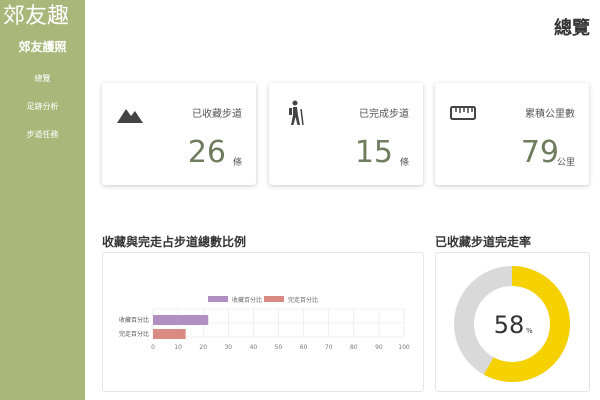 The width and height of the screenshot is (600, 400). I want to click on sidebar-item-footprint: 足跡分析, so click(42, 114).